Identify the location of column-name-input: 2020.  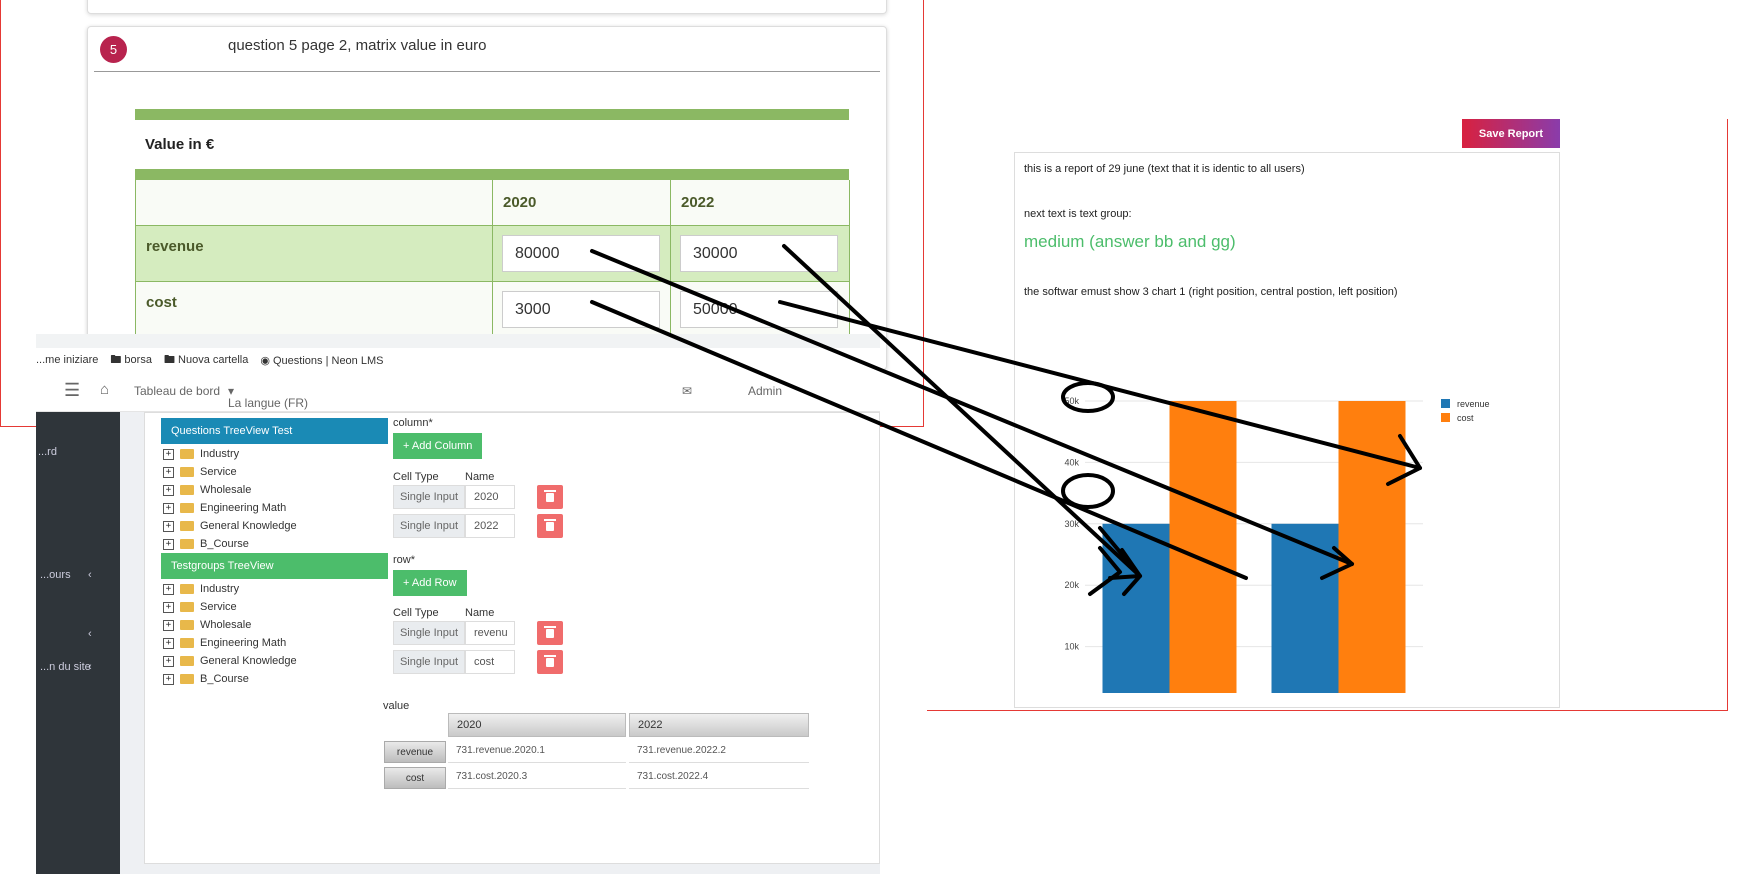
(490, 497).